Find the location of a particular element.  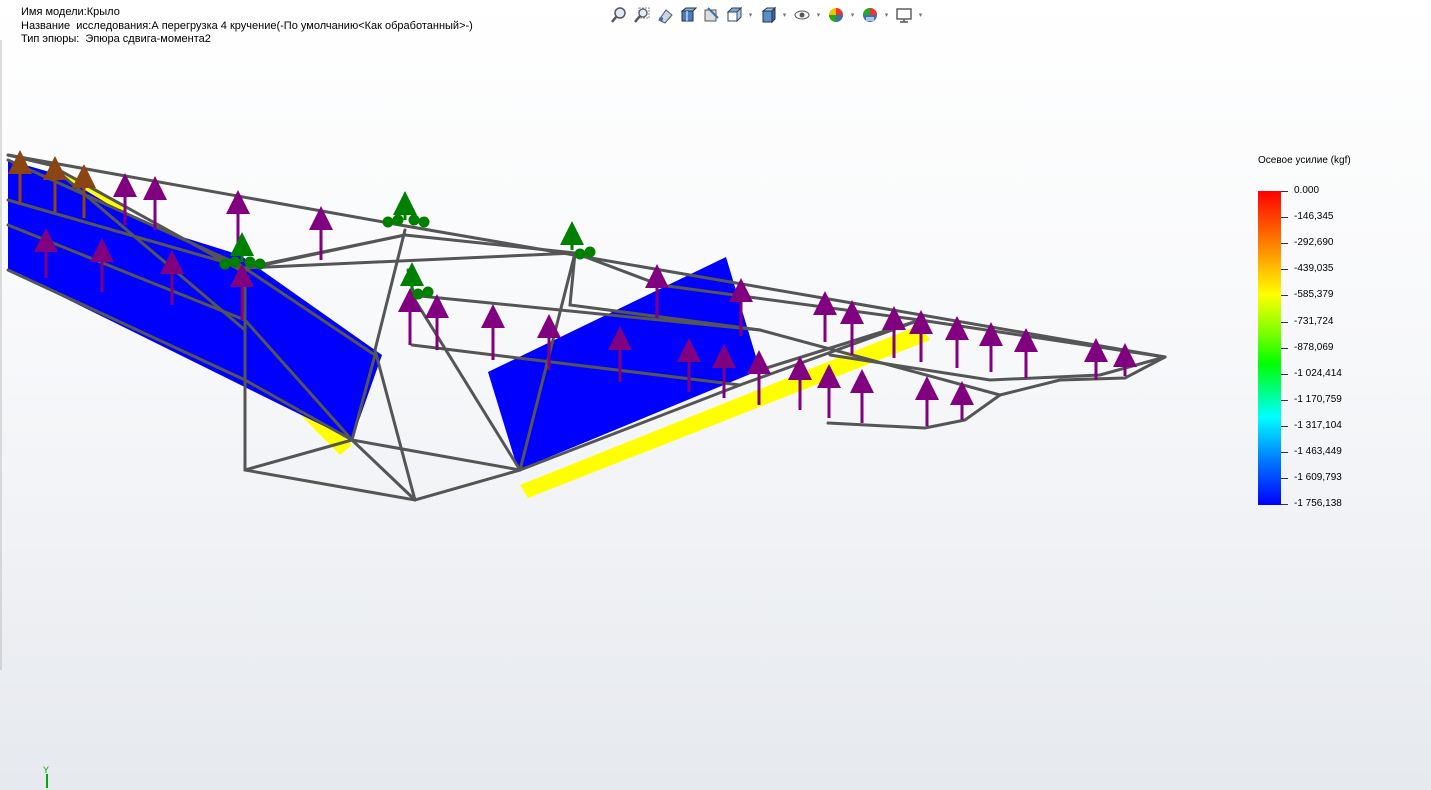

hide-show-icon is located at coordinates (801, 15).